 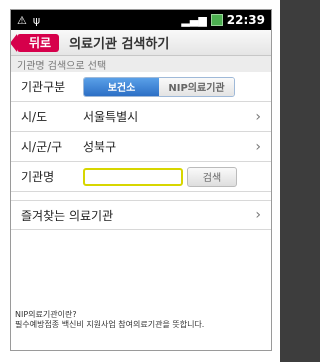 I want to click on institution-type-segmented-control: 보건소 NIP의료기관, so click(x=159, y=86).